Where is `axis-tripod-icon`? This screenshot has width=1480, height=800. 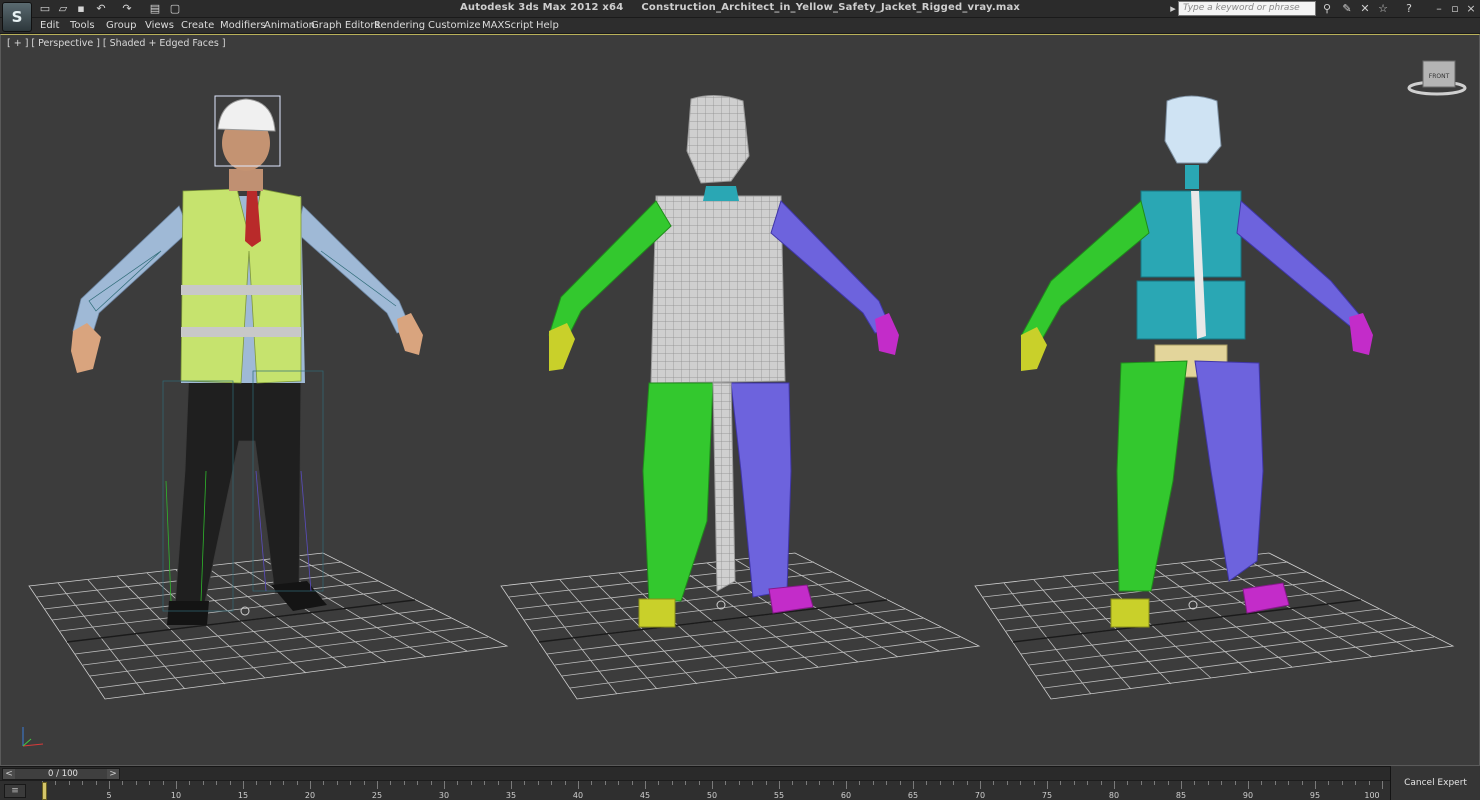 axis-tripod-icon is located at coordinates (33, 737).